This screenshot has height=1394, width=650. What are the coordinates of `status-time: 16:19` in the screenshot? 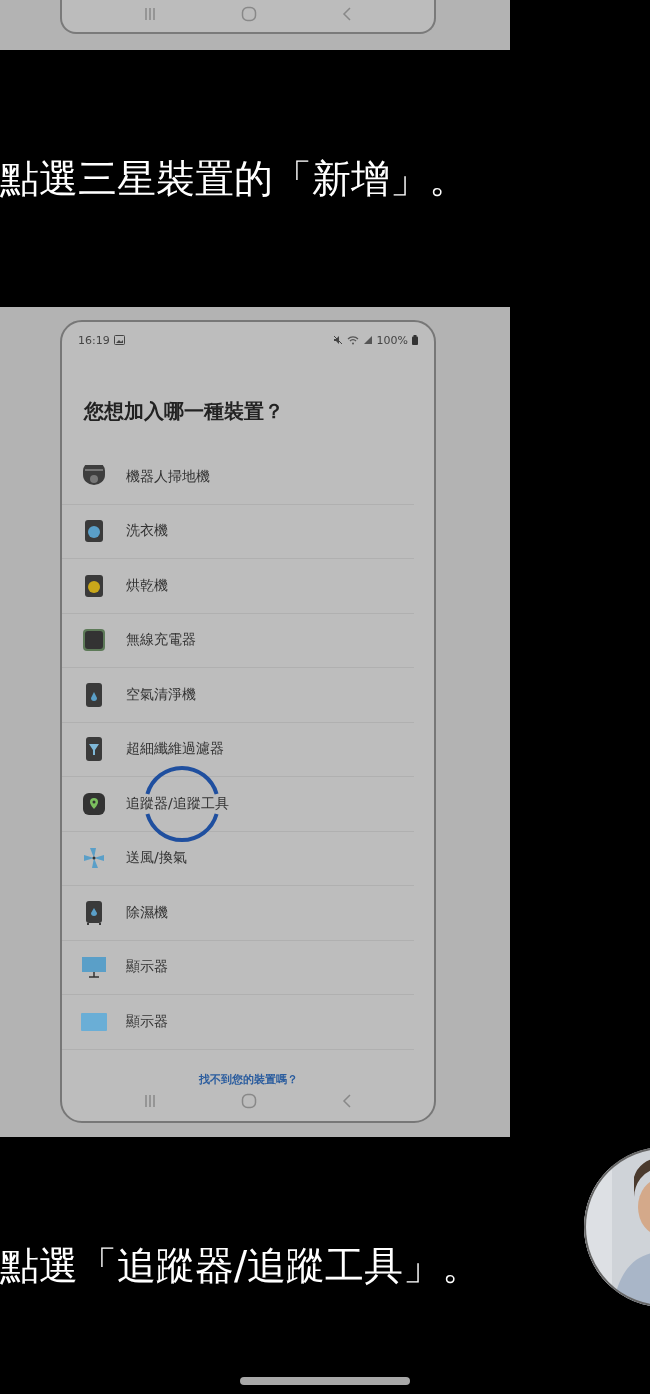 It's located at (94, 340).